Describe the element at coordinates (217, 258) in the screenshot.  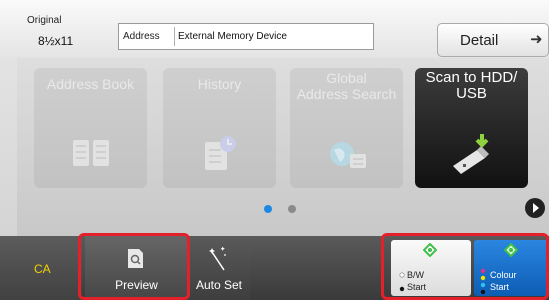
I see `magic-wand-icon` at that location.